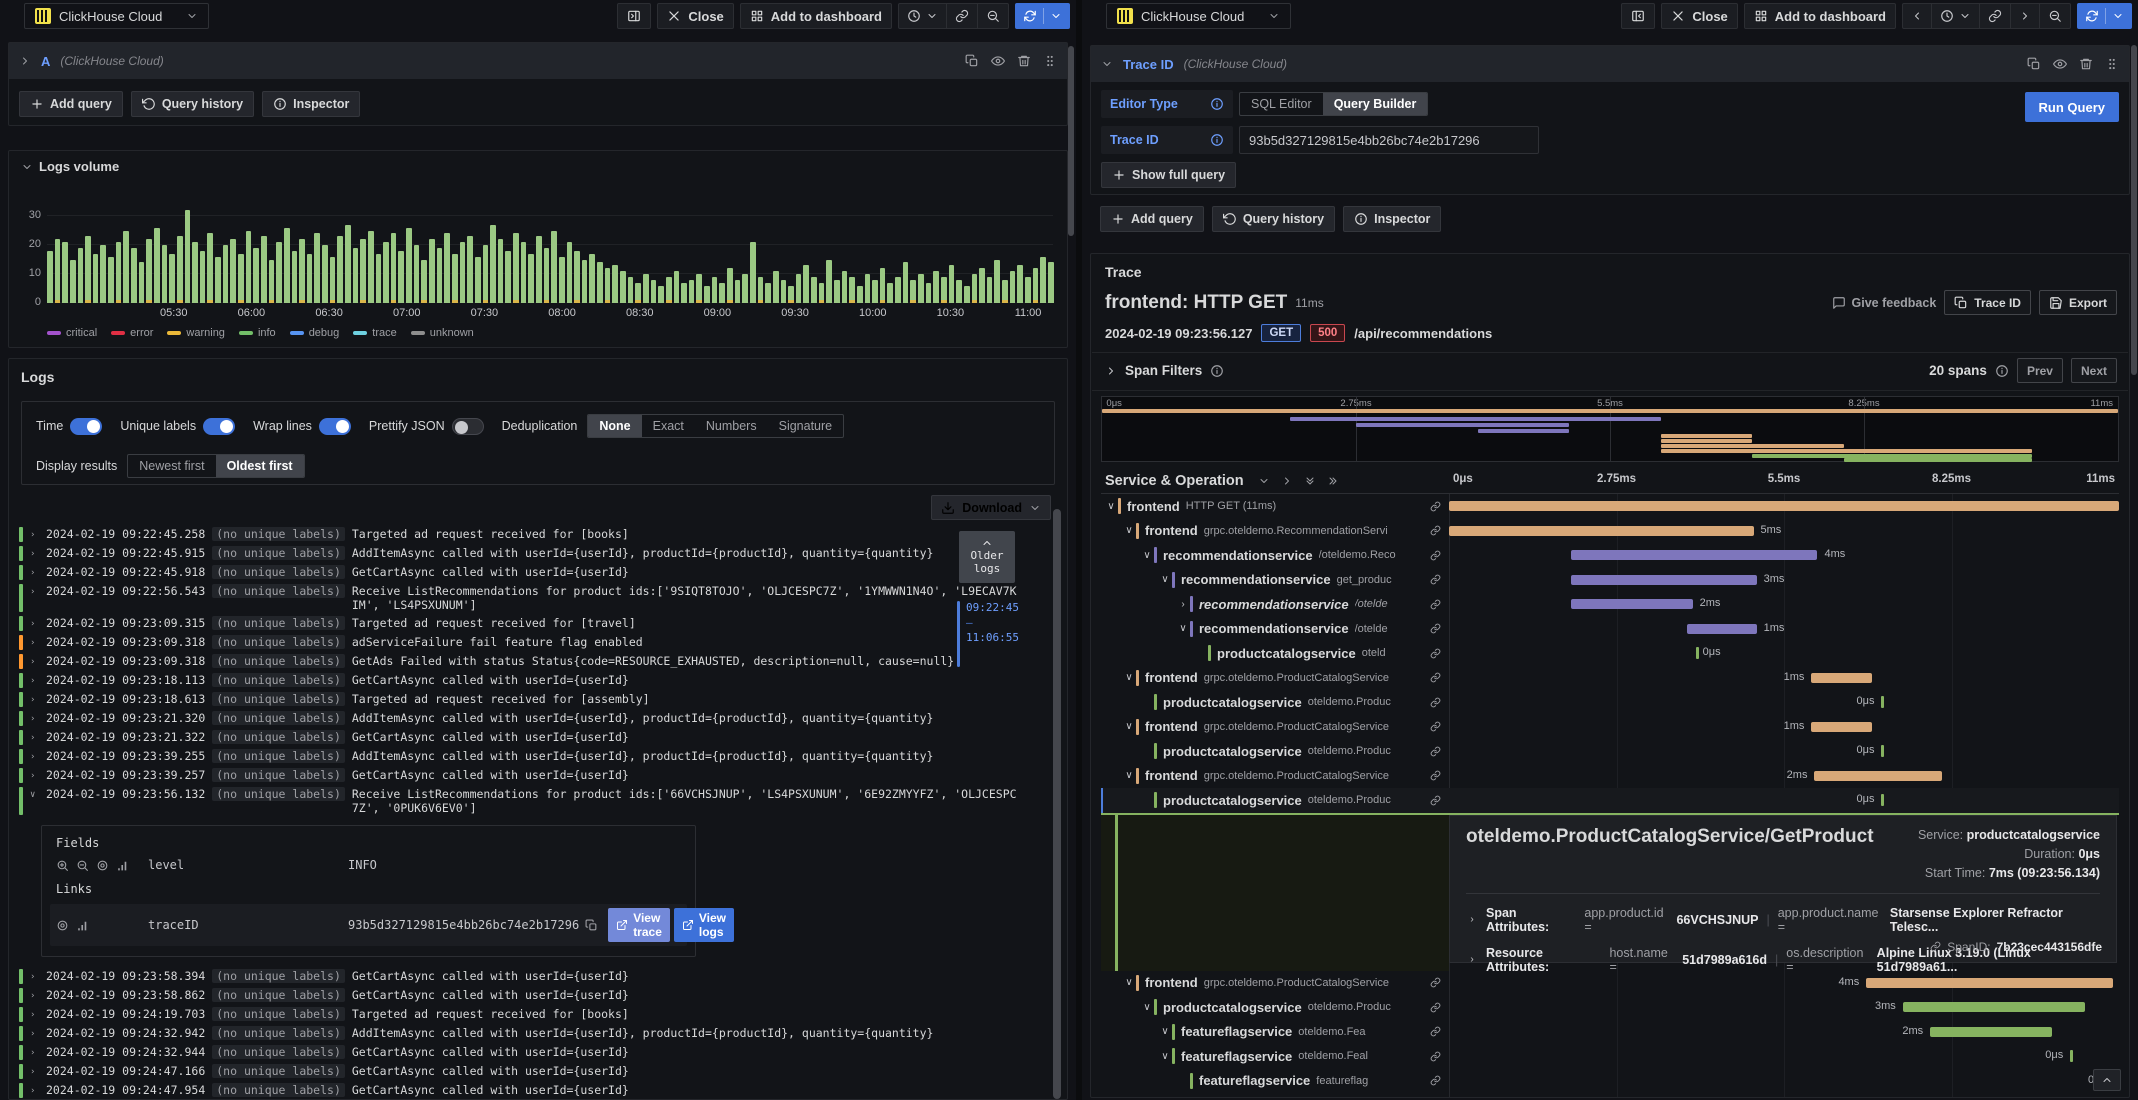 This screenshot has width=2138, height=1100. Describe the element at coordinates (1273, 219) in the screenshot. I see `query-history-button-right: Query history` at that location.